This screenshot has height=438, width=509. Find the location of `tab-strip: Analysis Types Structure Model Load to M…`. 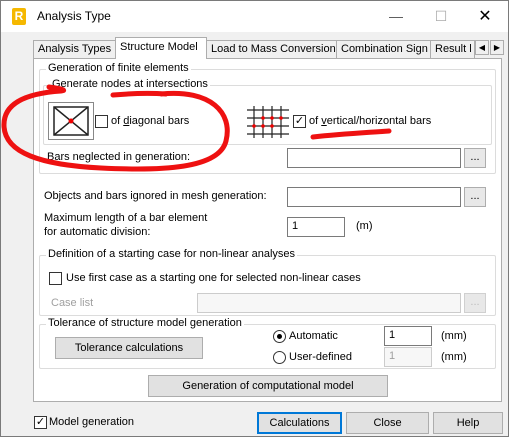

tab-strip: Analysis Types Structure Model Load to M… is located at coordinates (254, 48).